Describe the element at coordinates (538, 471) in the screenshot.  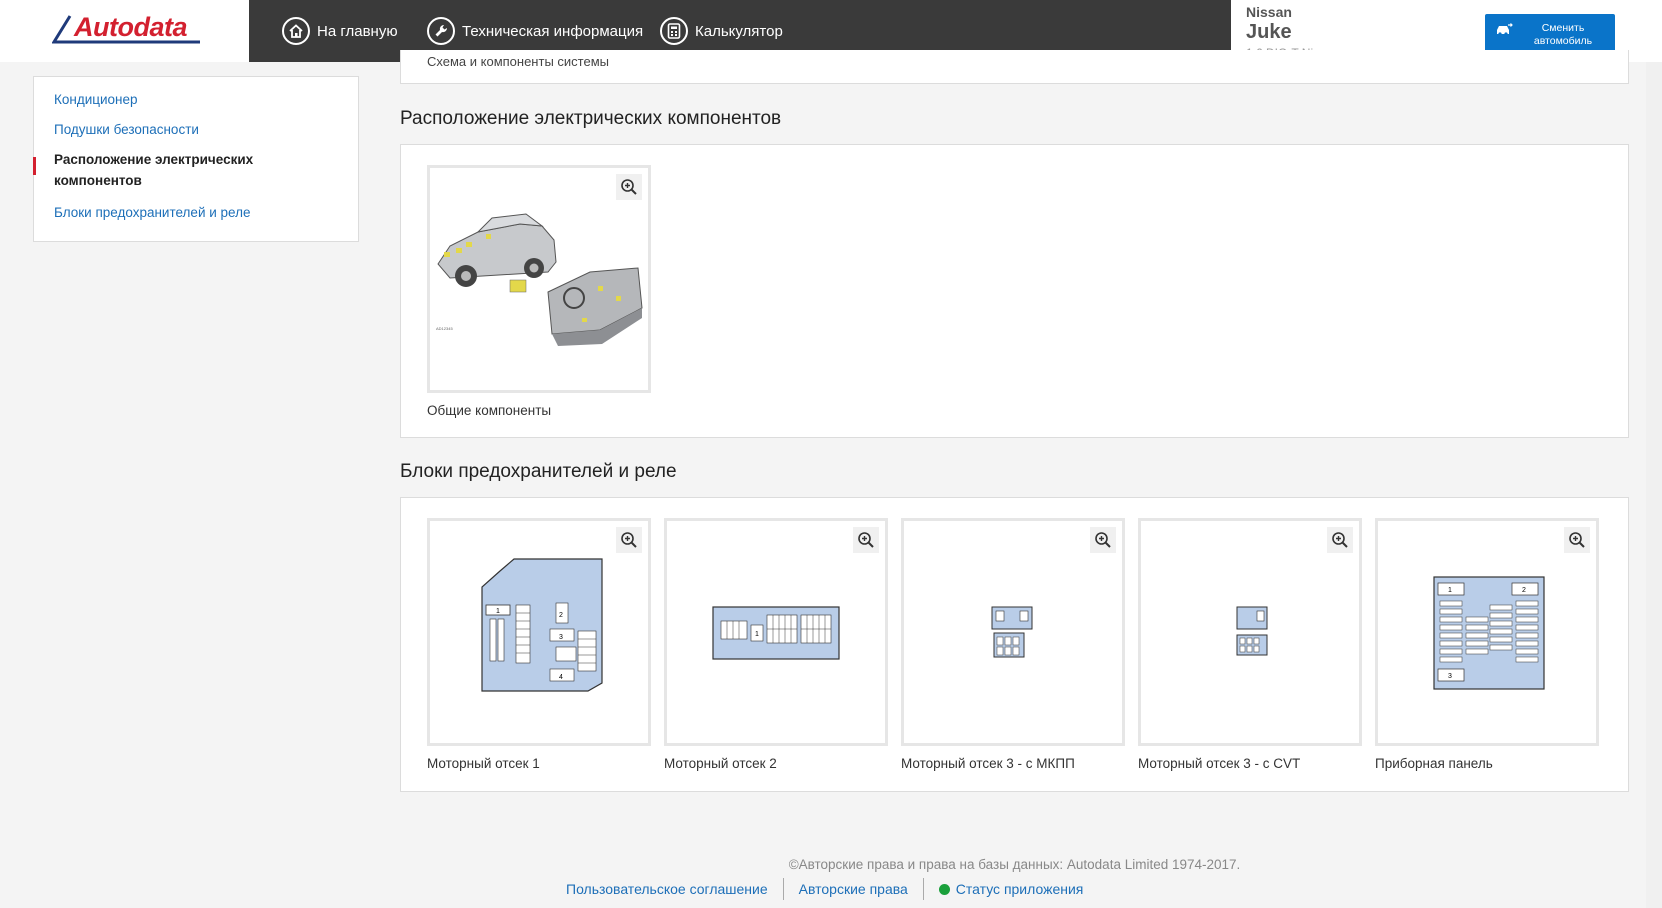
I see `section-title-fuses-relays: Блоки предохранителей и реле` at that location.